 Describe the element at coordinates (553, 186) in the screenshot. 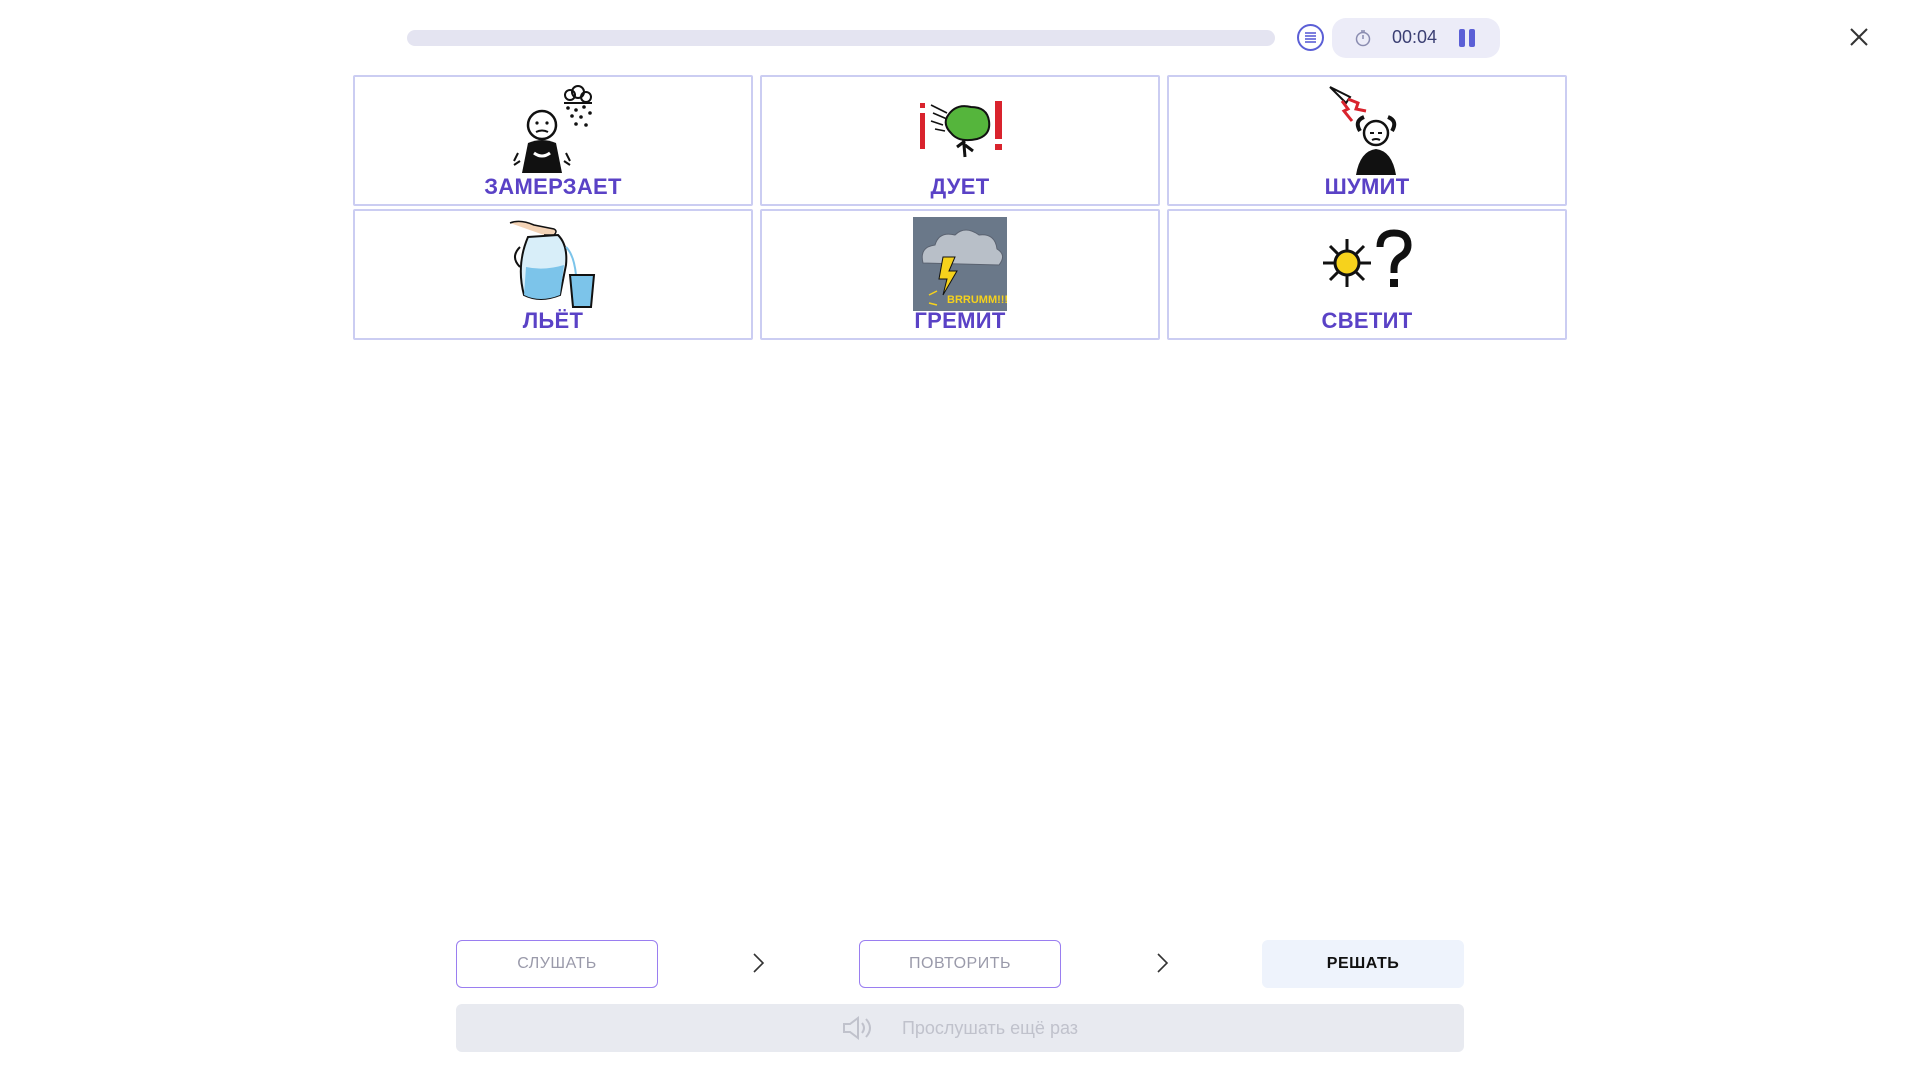

I see `card-label: ЗАМЕРЗАЕТ` at that location.